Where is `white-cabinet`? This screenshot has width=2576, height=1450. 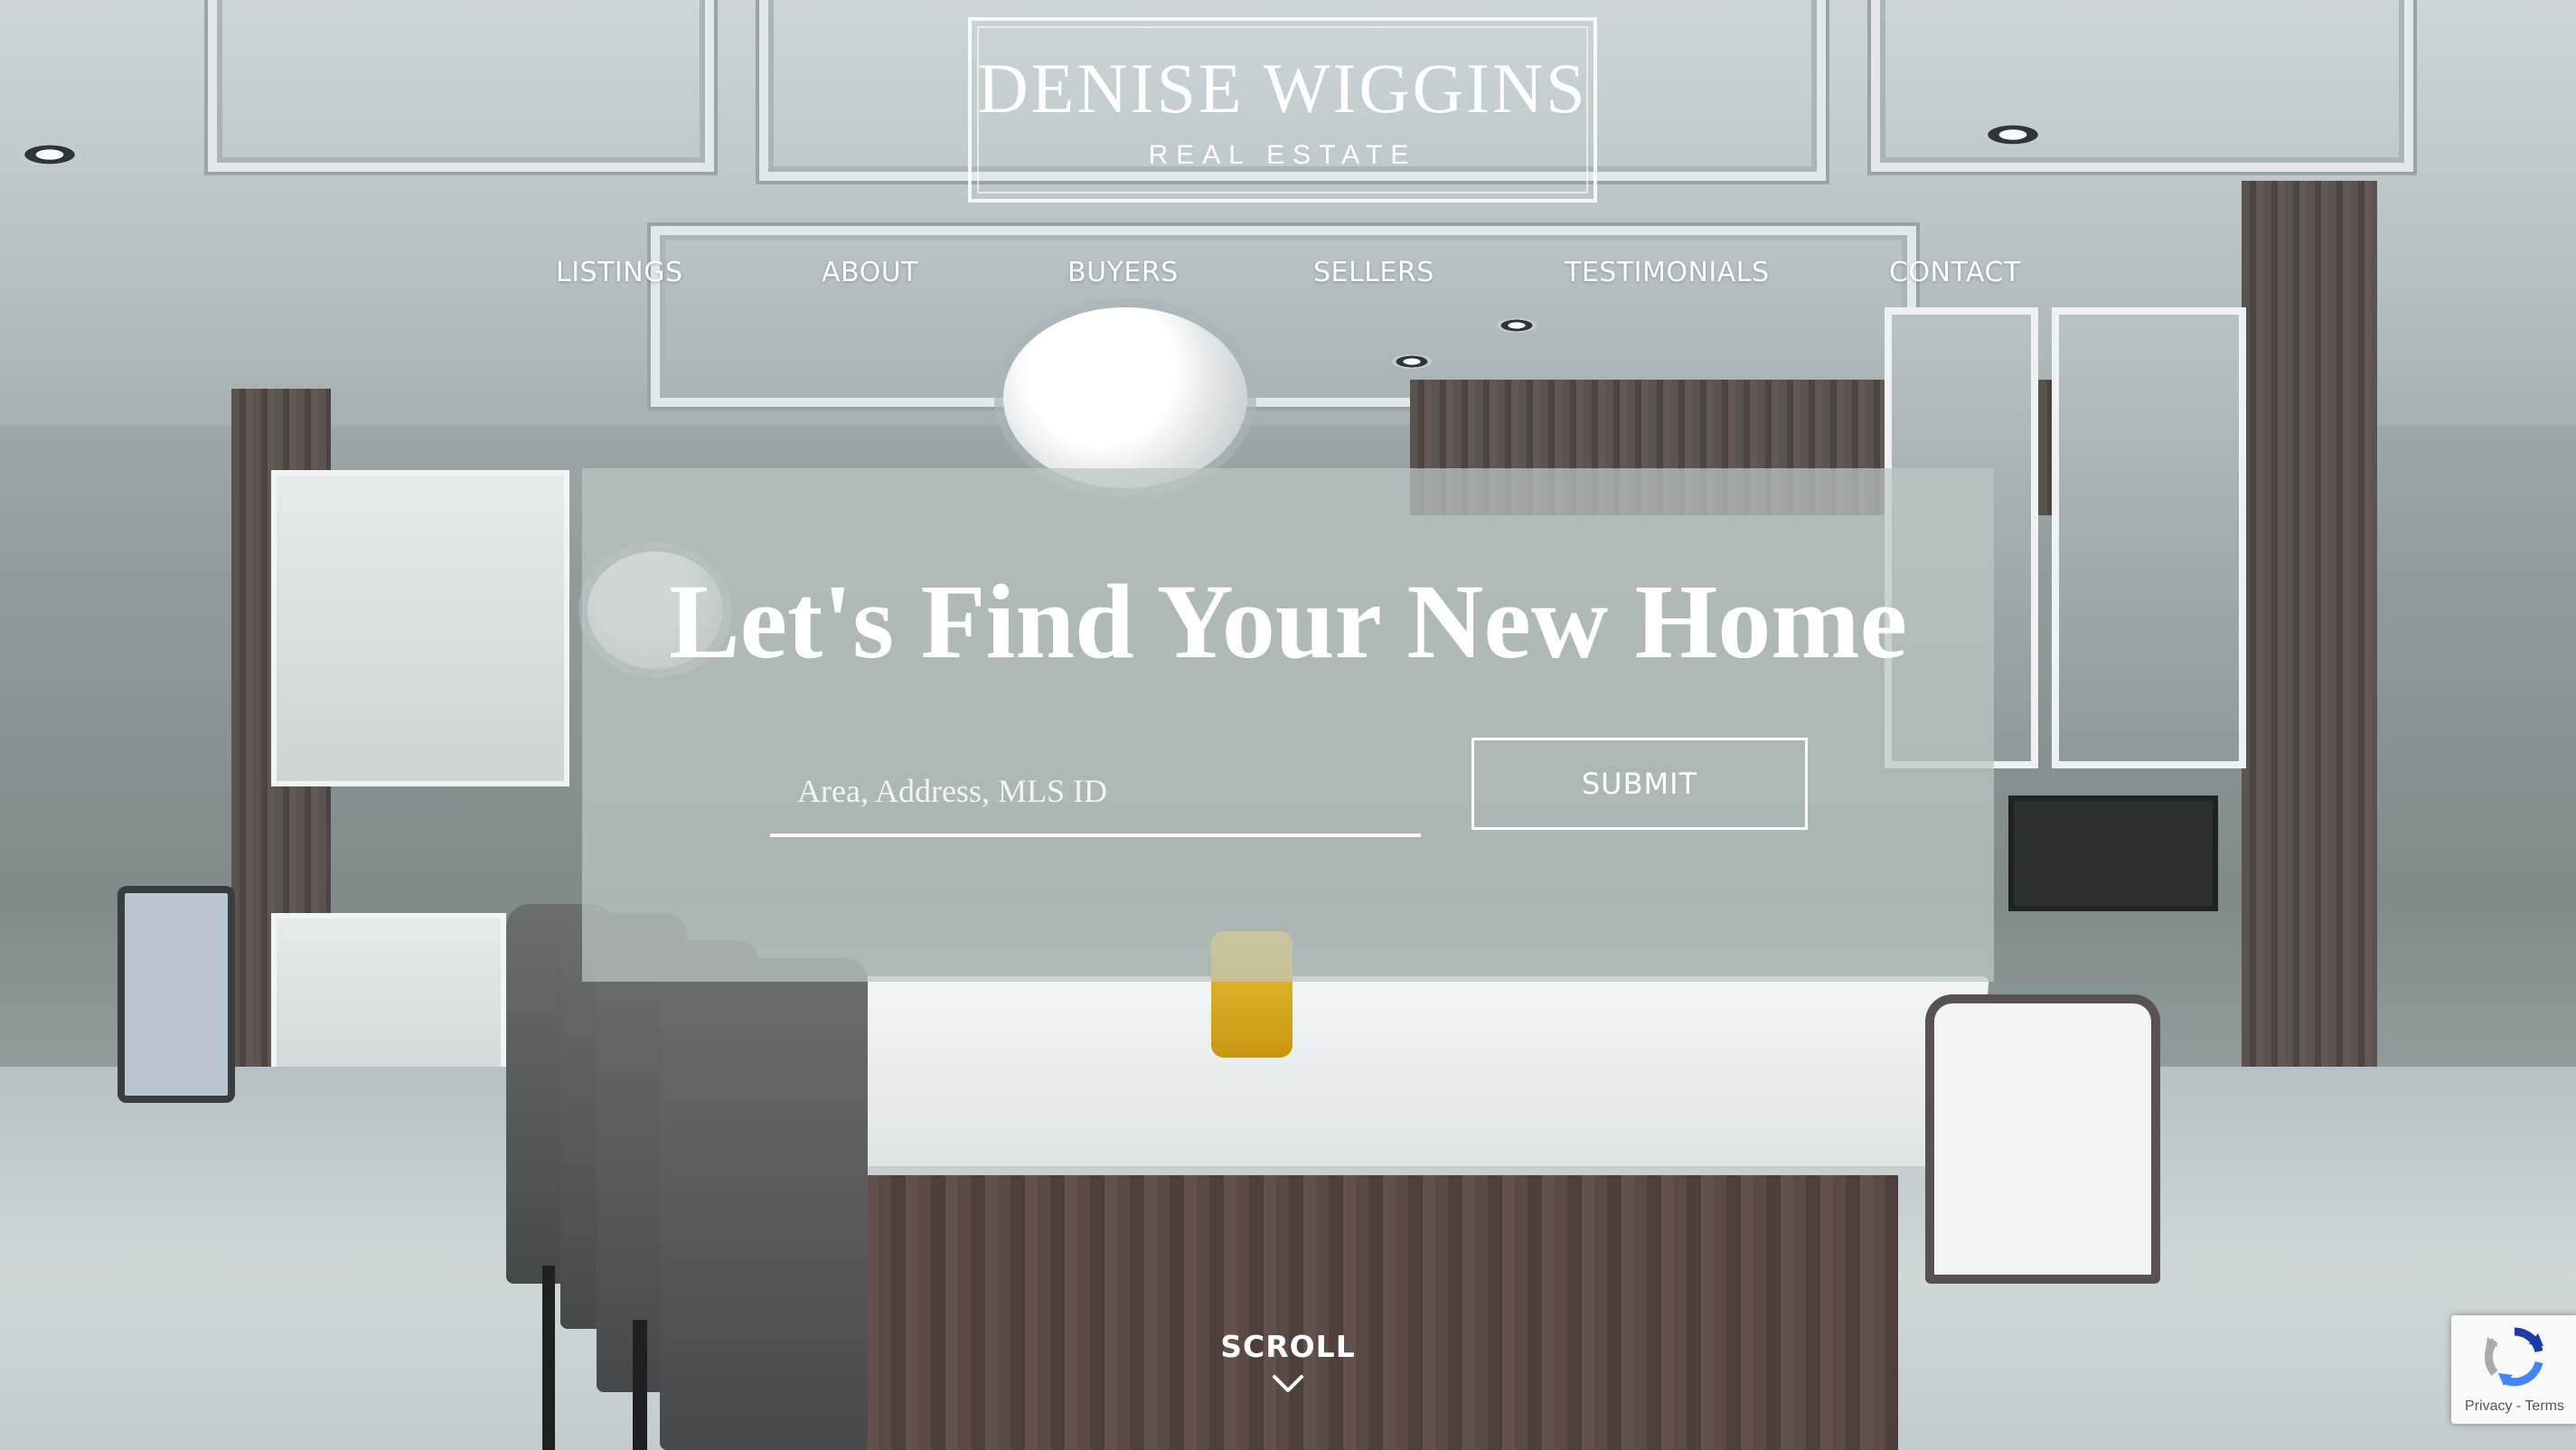 white-cabinet is located at coordinates (420, 628).